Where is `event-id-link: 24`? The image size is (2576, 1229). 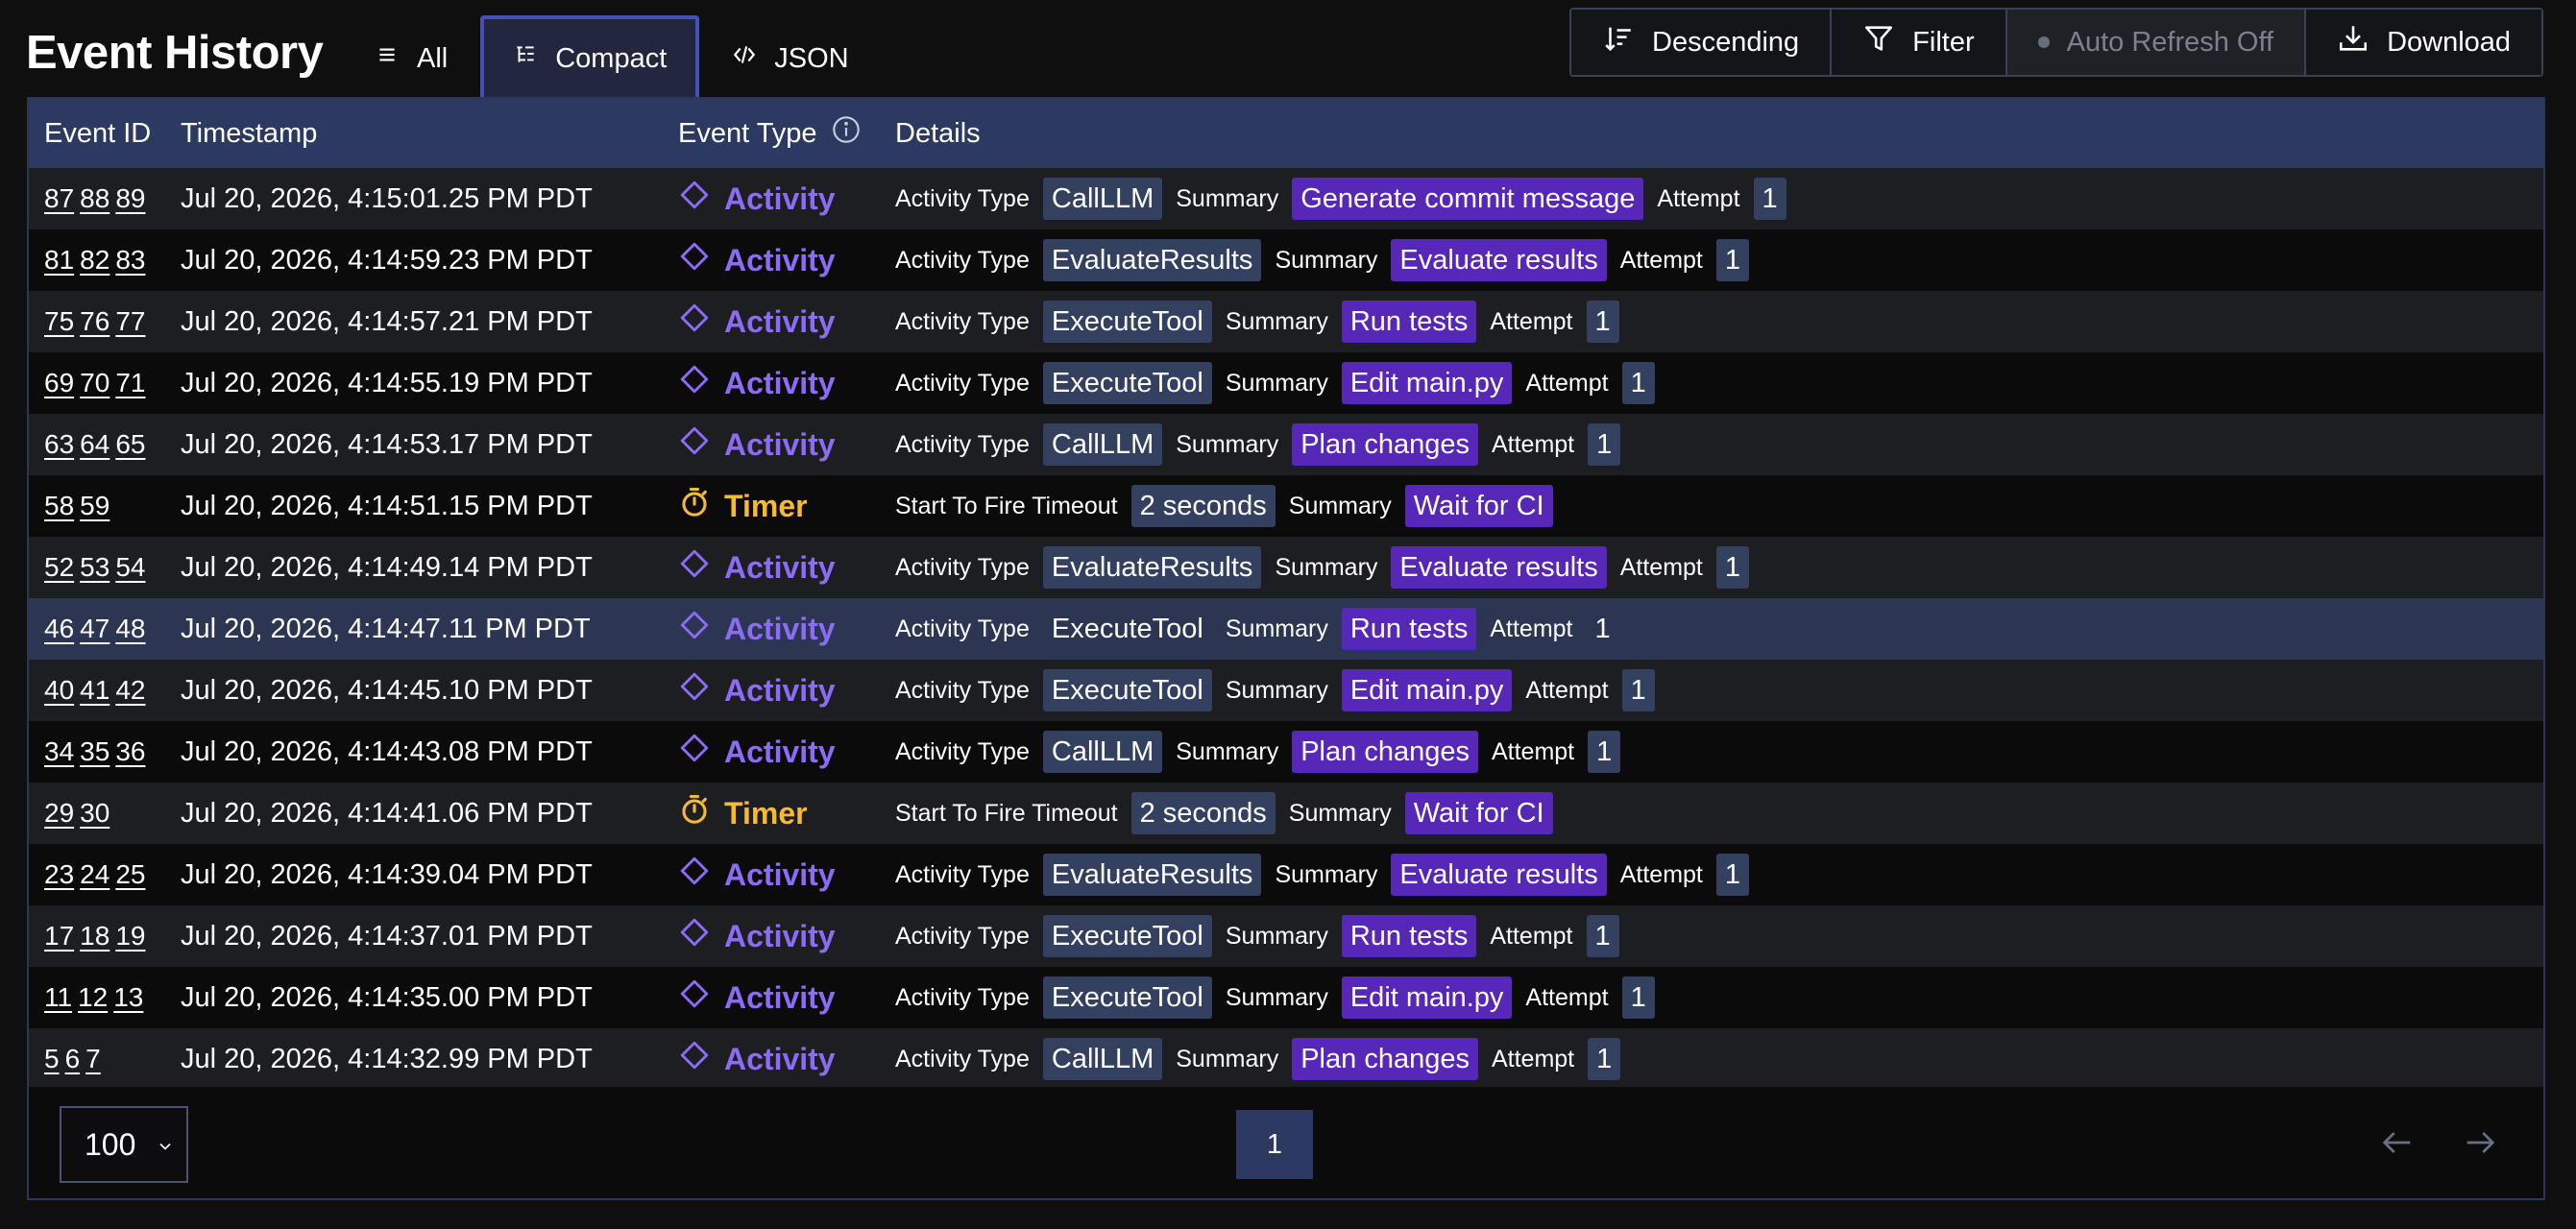
event-id-link: 24 is located at coordinates (94, 875).